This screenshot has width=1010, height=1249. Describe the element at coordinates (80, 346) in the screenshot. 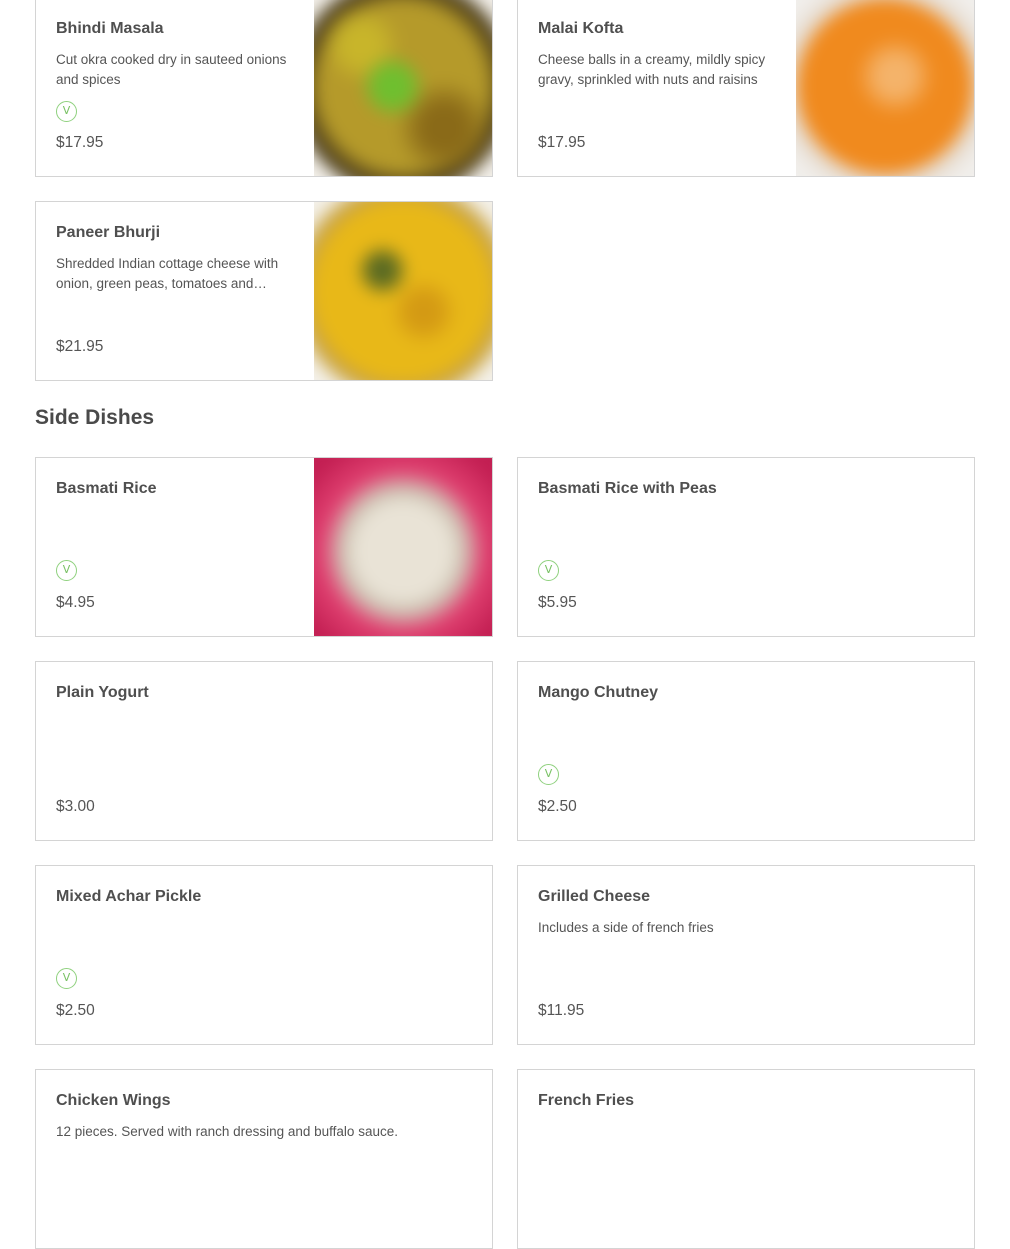

I see `item-price: $21.95` at that location.